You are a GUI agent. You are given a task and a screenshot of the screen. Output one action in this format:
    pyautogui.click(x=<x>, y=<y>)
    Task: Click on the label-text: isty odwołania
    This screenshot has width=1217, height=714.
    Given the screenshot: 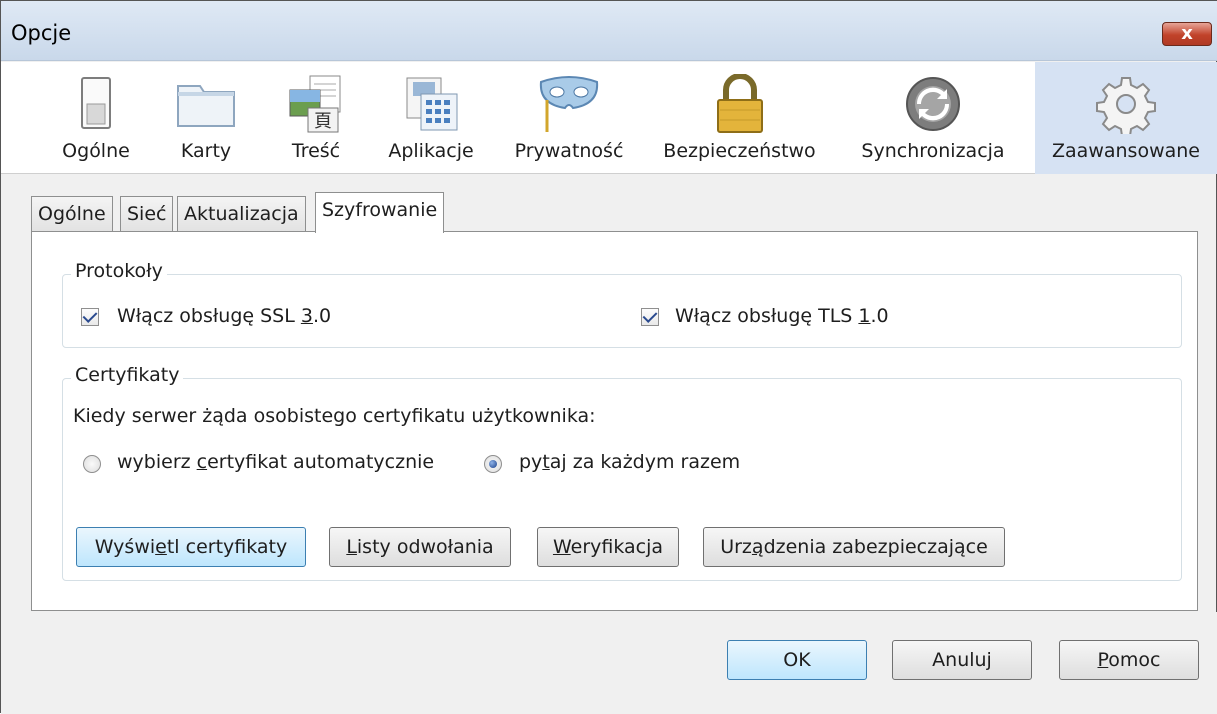 What is the action you would take?
    pyautogui.click(x=425, y=547)
    